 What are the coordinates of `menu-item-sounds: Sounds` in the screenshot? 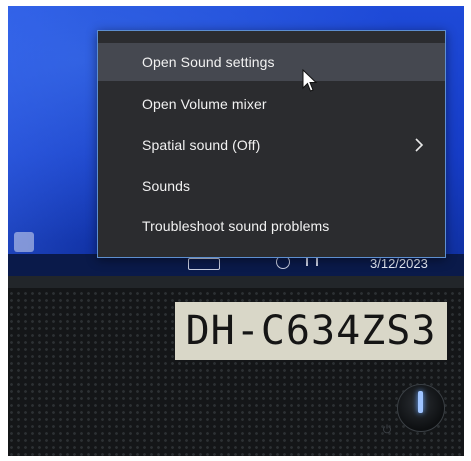 It's located at (271, 186).